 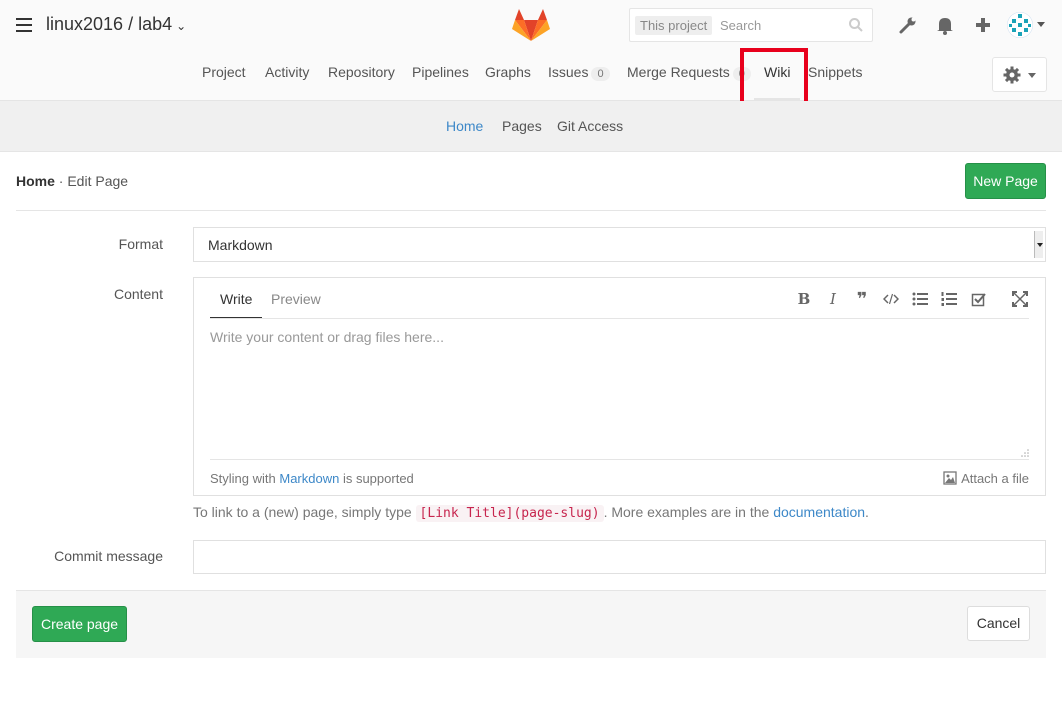 I want to click on nav-pipelines: Pipelines, so click(x=440, y=82).